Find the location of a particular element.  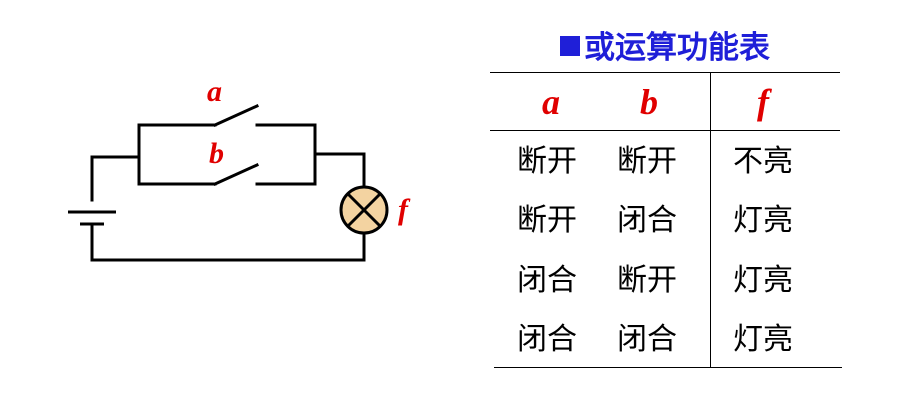

table-output-divider is located at coordinates (710, 220).